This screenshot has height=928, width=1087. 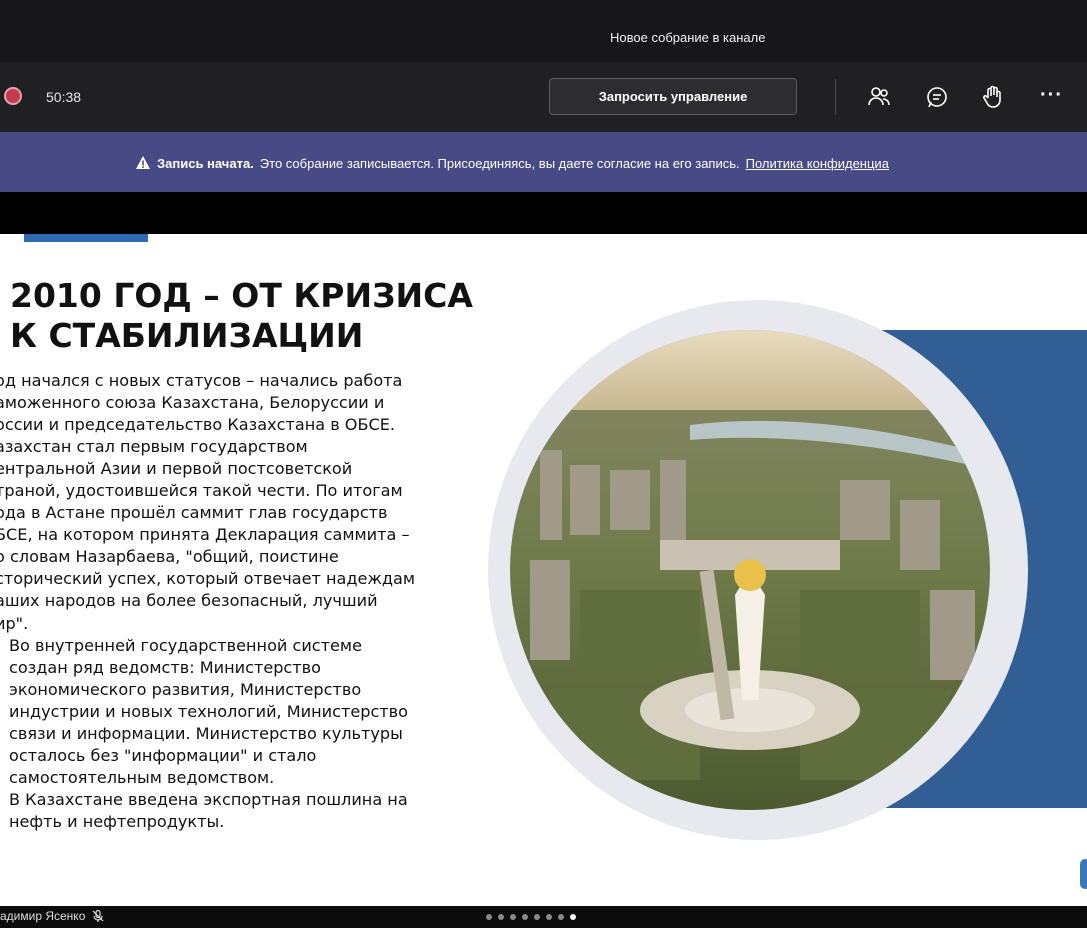 What do you see at coordinates (835, 97) in the screenshot?
I see `toolbar-divider` at bounding box center [835, 97].